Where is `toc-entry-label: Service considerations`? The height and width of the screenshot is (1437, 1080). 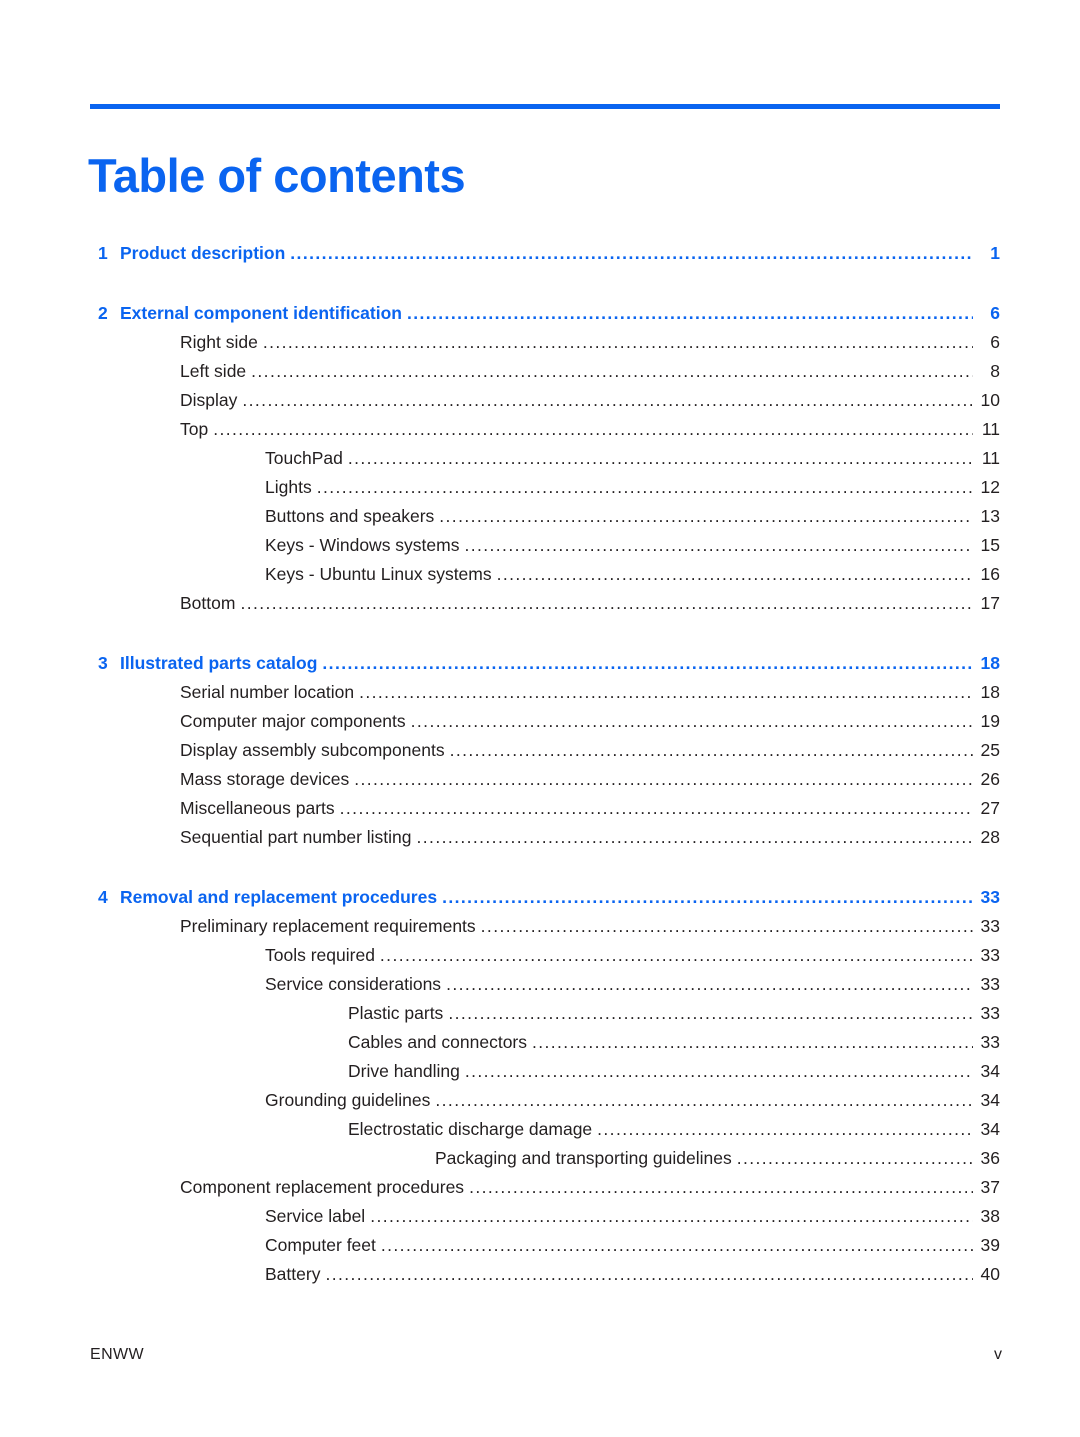 toc-entry-label: Service considerations is located at coordinates (353, 984).